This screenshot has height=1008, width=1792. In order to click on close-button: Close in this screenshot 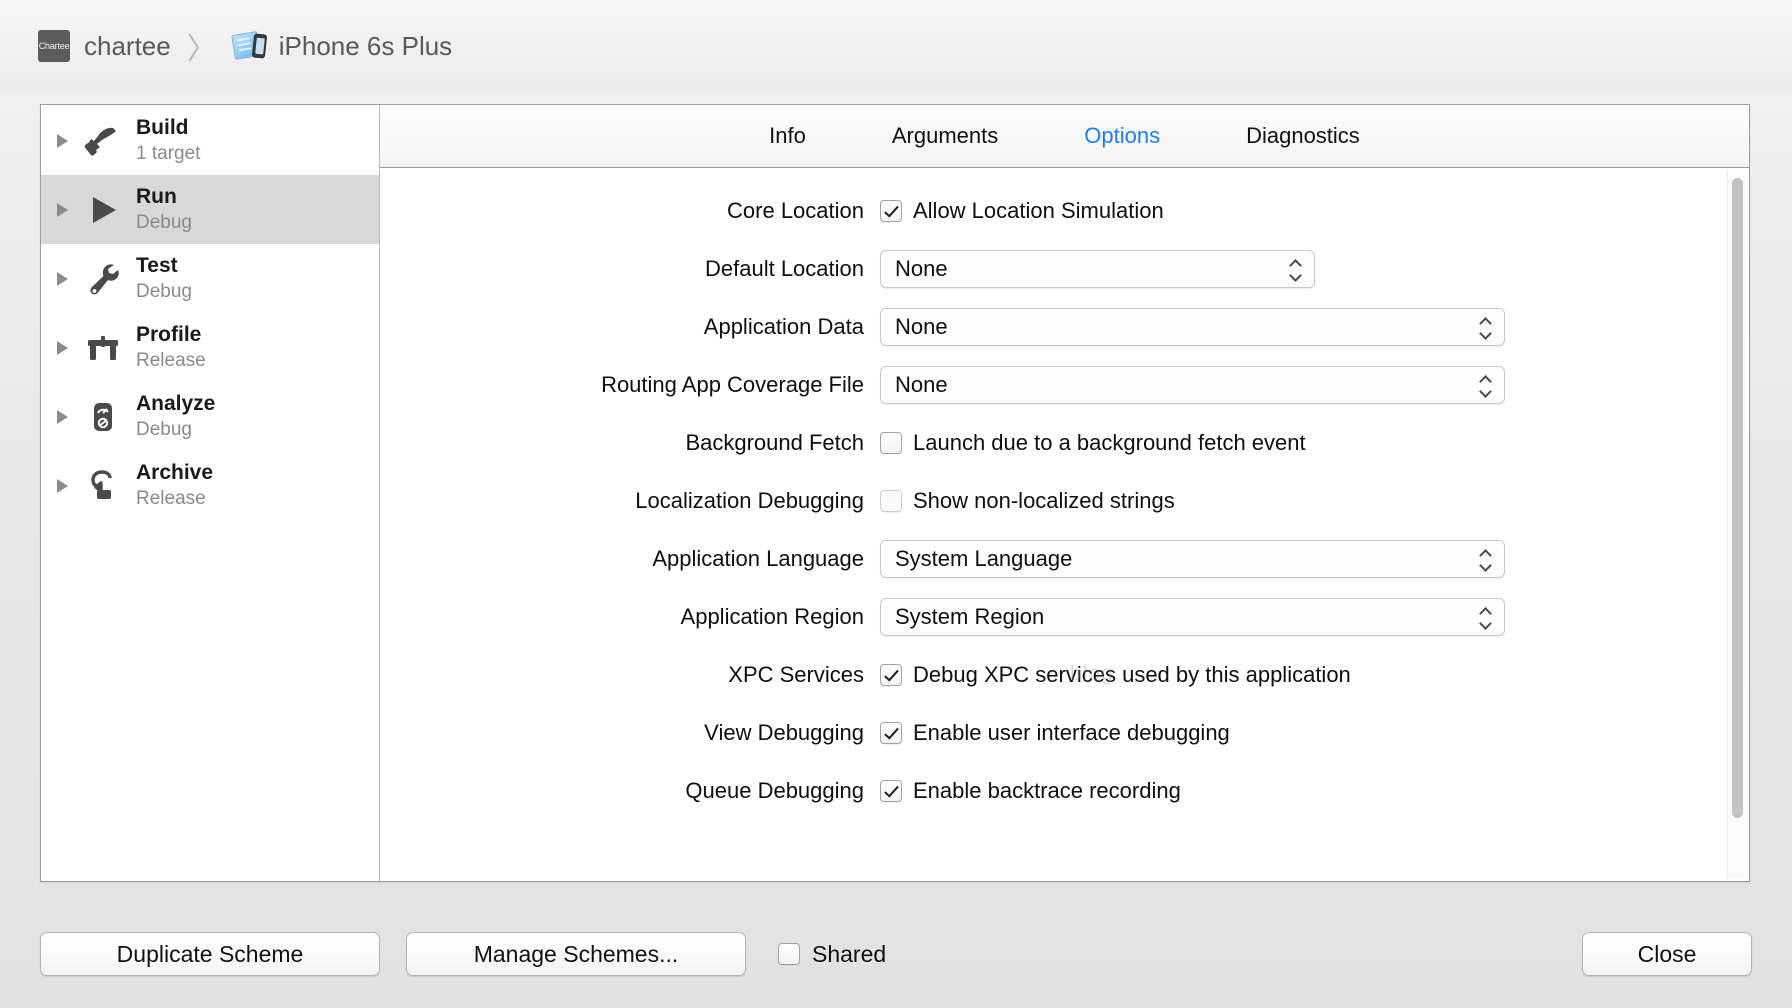, I will do `click(1667, 954)`.